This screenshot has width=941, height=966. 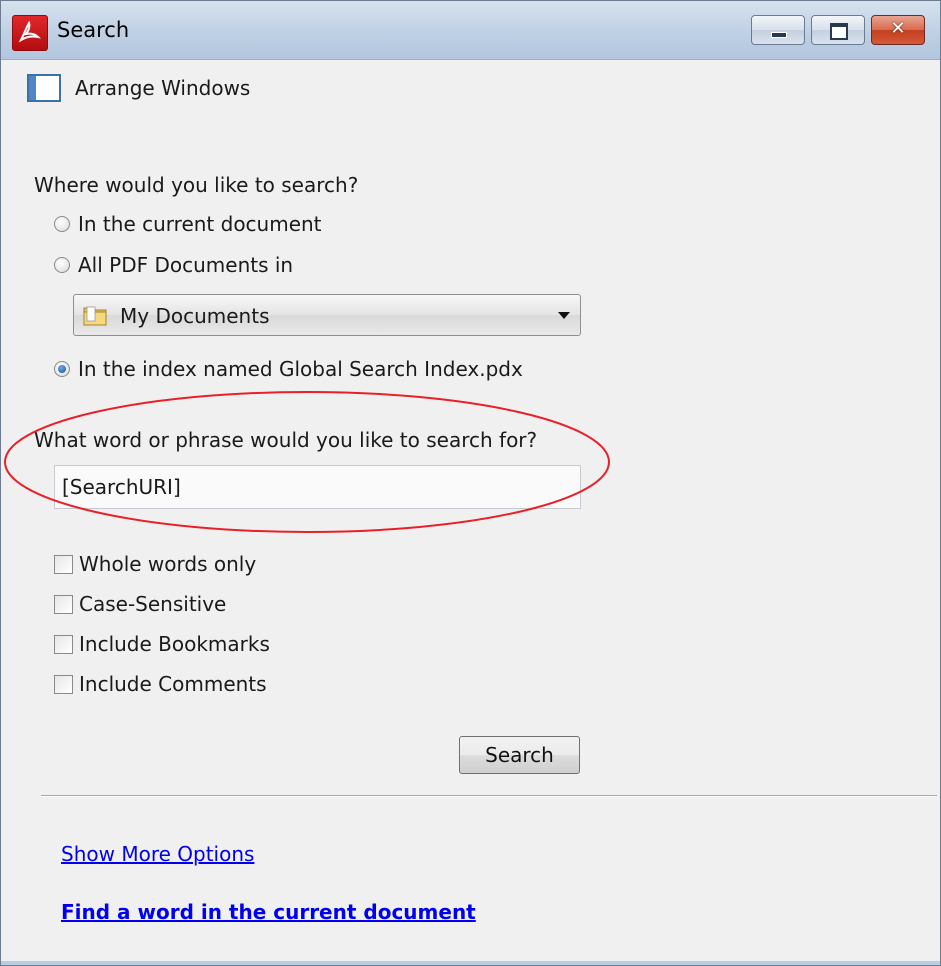 What do you see at coordinates (30, 33) in the screenshot?
I see `acrobat-icon` at bounding box center [30, 33].